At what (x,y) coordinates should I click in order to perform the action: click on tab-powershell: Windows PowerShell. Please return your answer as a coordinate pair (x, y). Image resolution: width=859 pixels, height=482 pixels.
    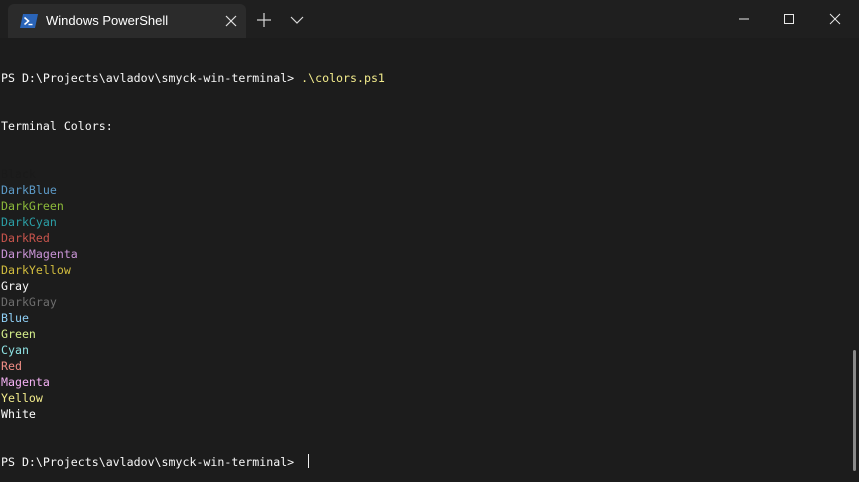
    Looking at the image, I should click on (127, 21).